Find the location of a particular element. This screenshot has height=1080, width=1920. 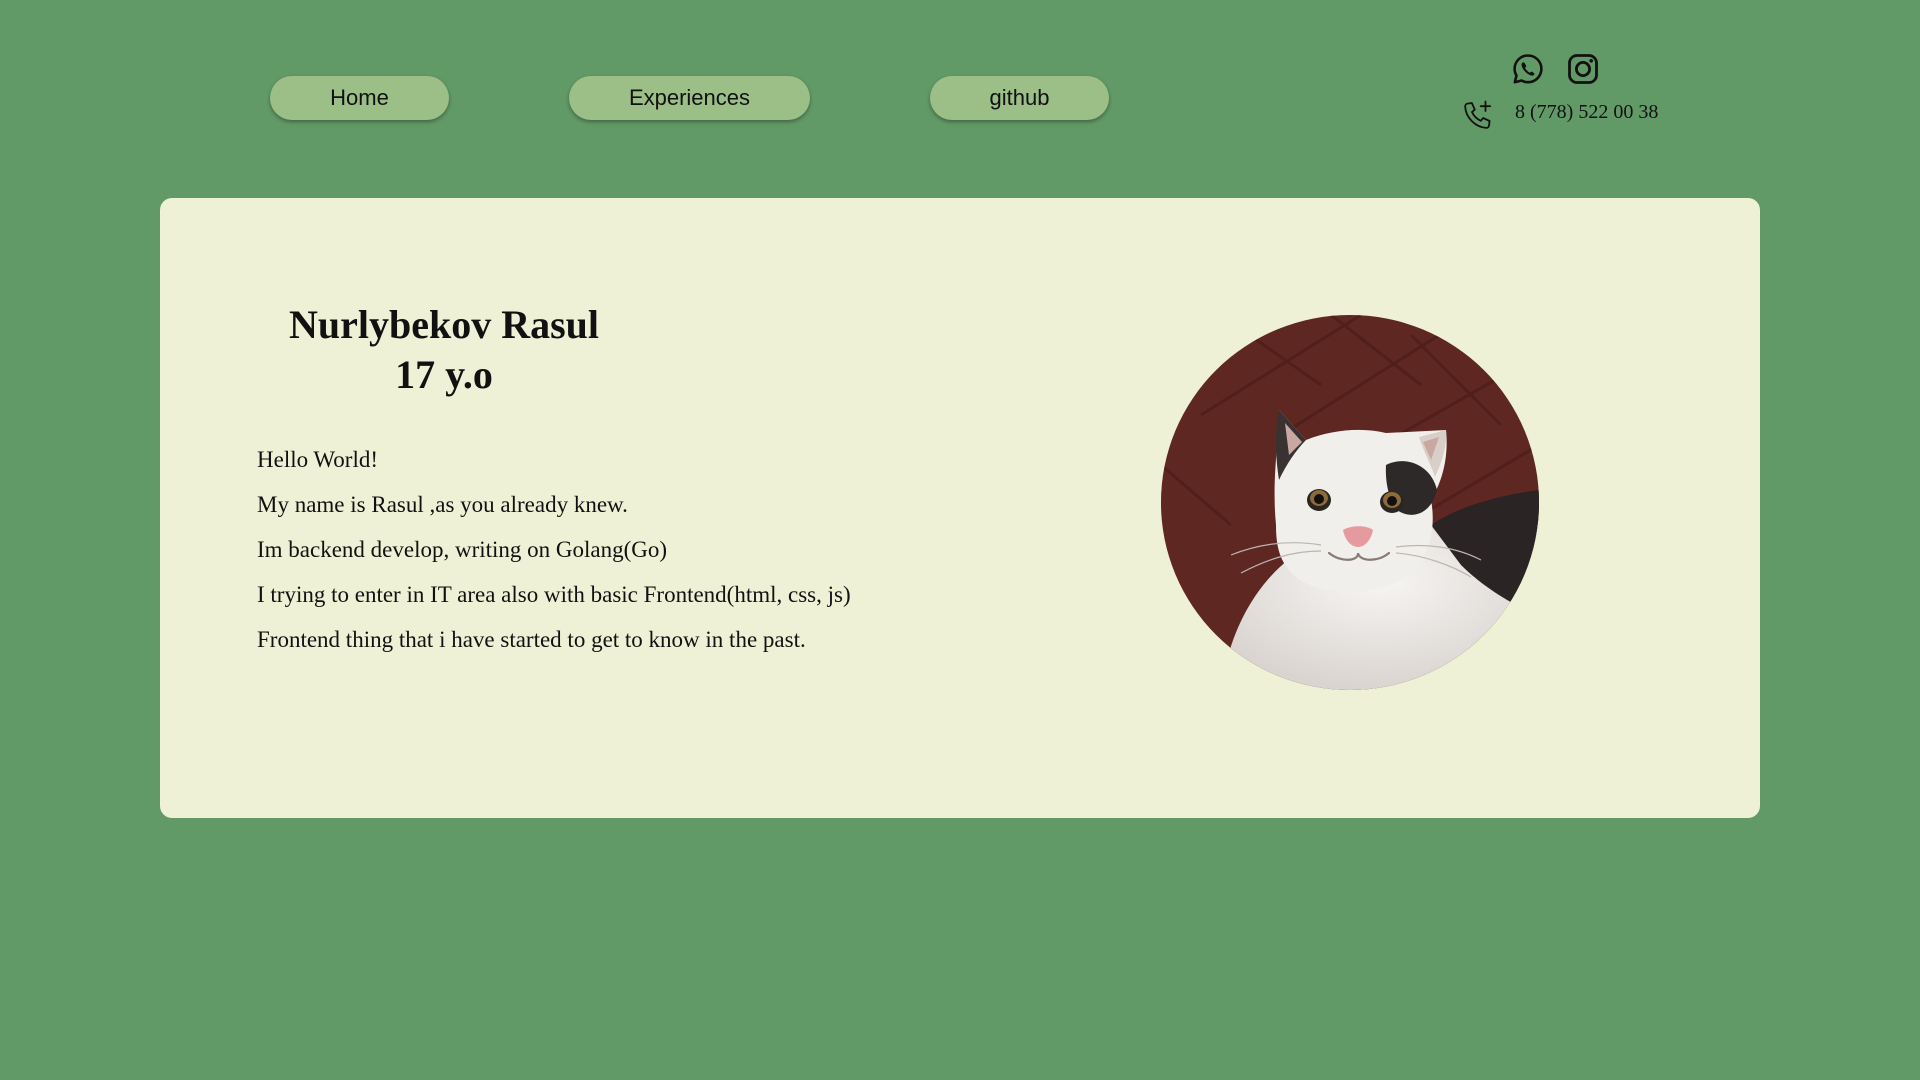

cat-photo-image is located at coordinates (1350, 502).